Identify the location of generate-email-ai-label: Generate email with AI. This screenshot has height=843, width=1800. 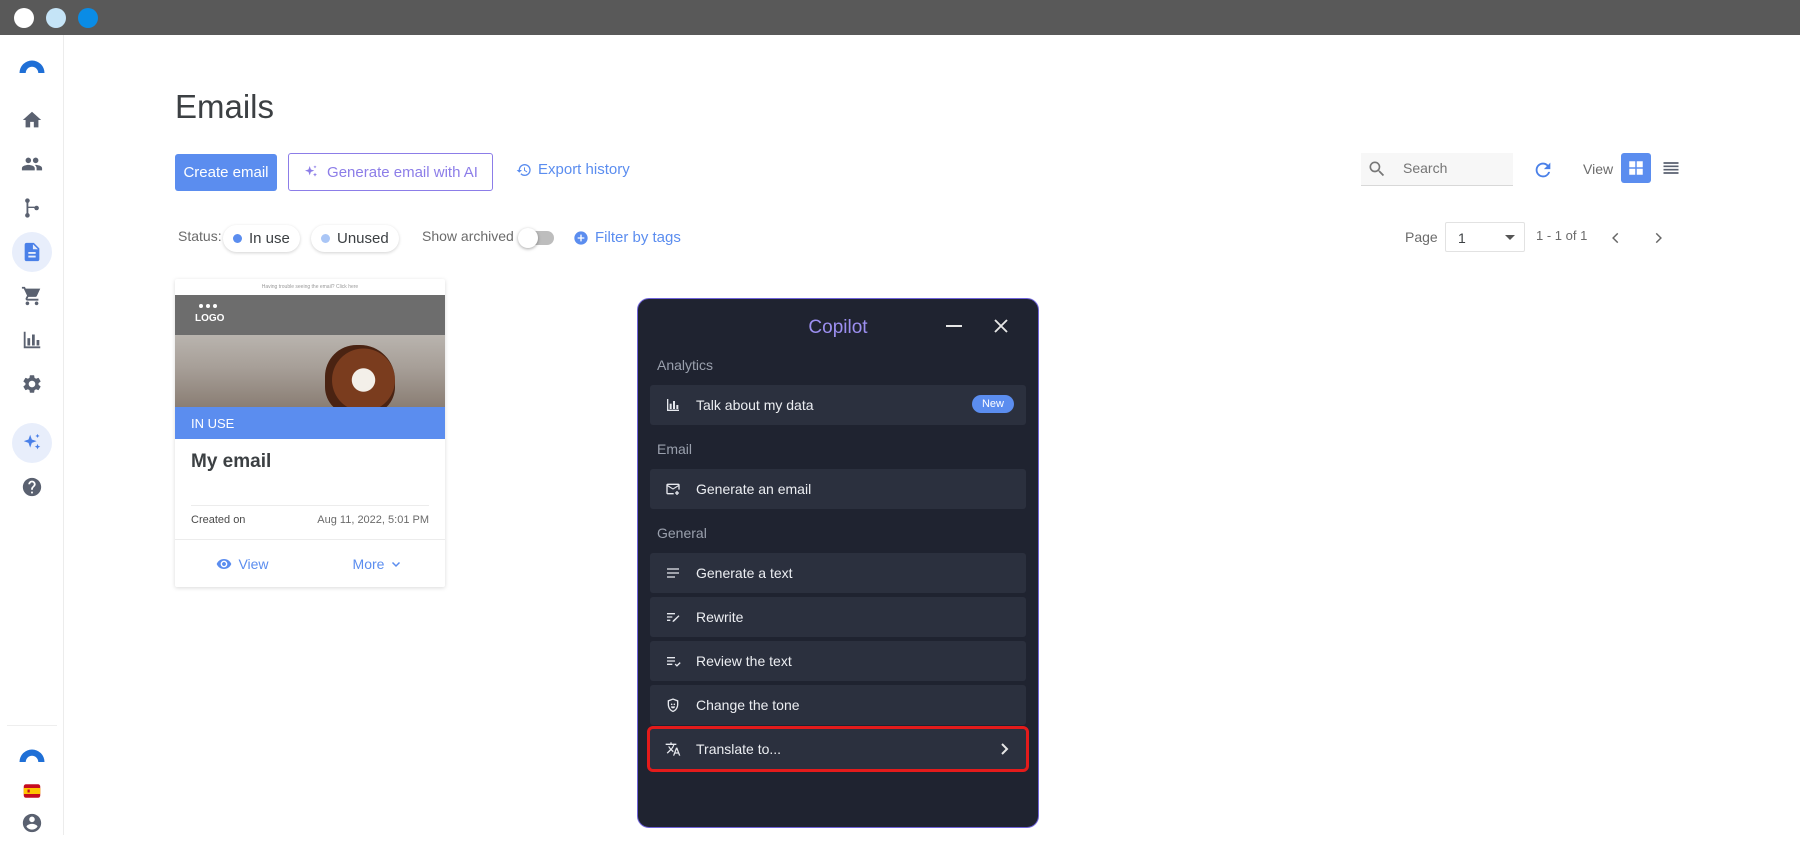
(402, 172).